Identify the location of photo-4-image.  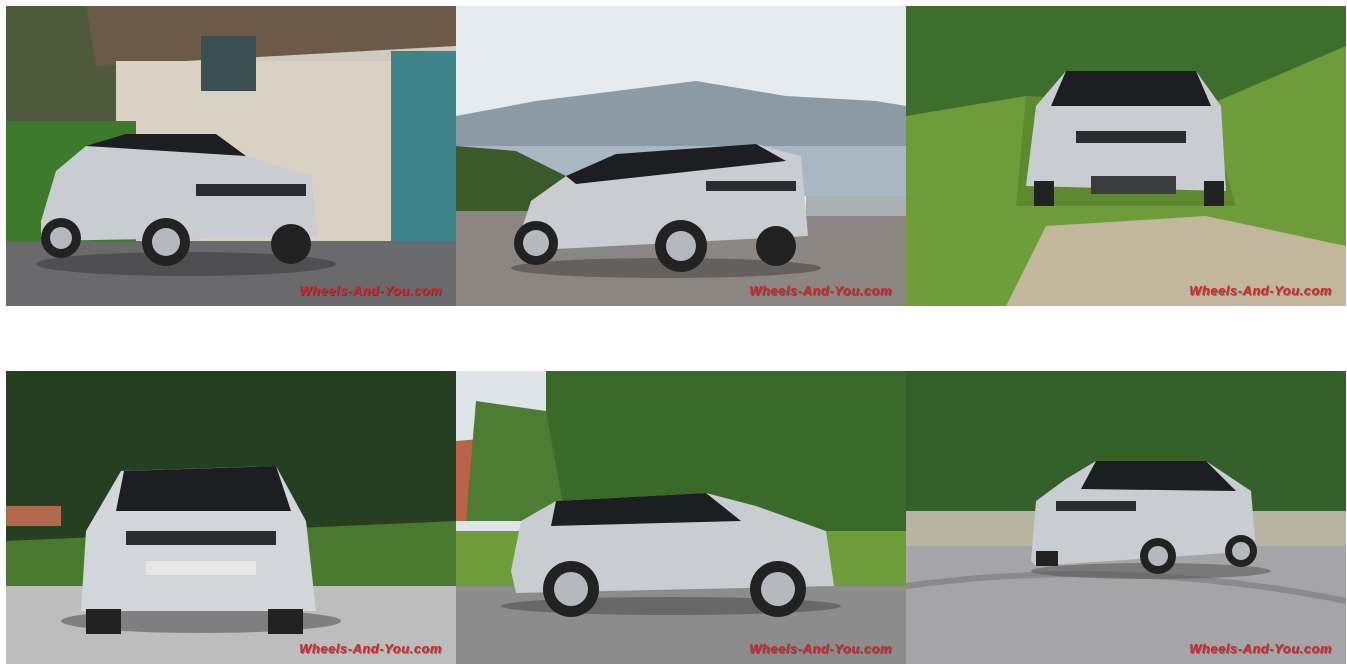
(231, 517).